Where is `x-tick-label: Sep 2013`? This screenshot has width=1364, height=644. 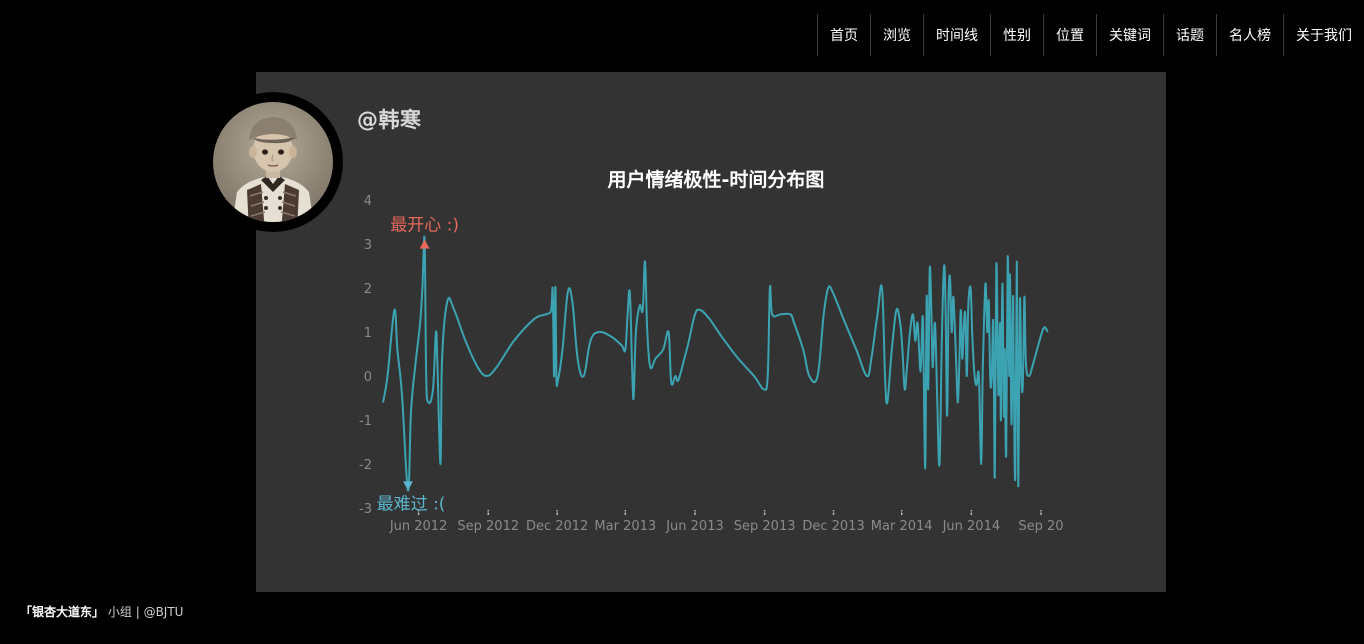 x-tick-label: Sep 2013 is located at coordinates (765, 526).